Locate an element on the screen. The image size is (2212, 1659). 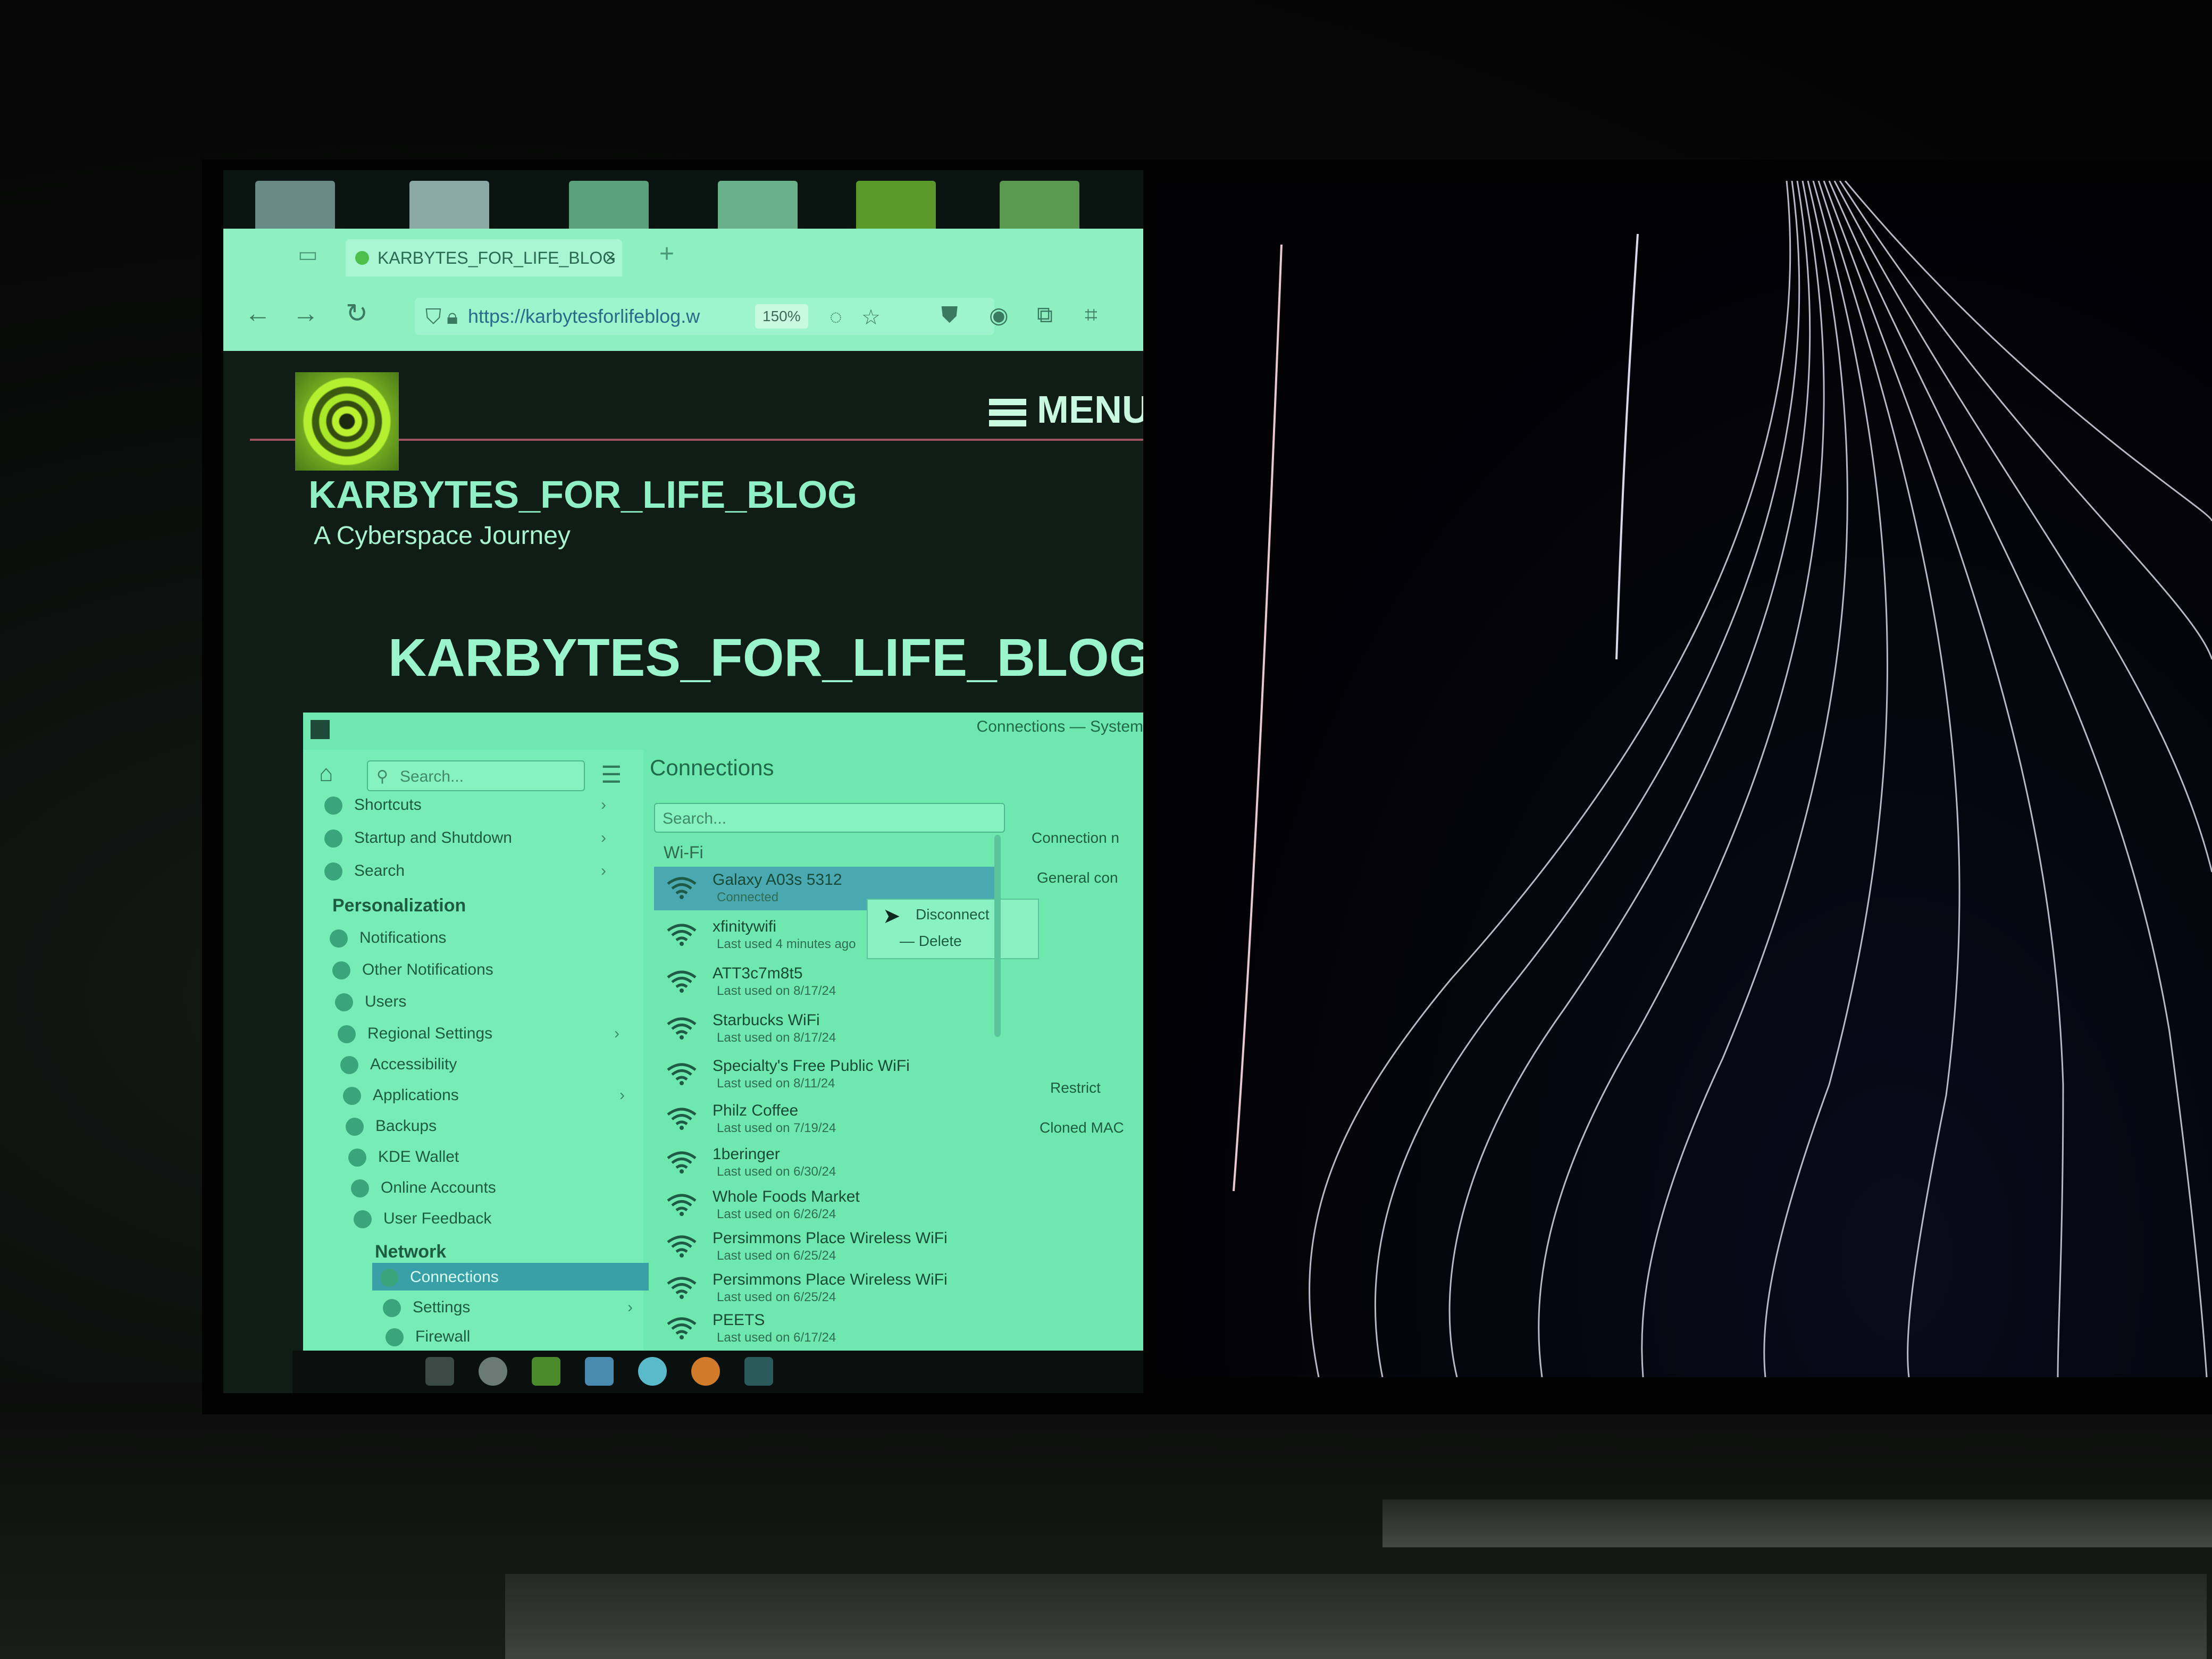
post-title: KARBYTES_FOR_LIFE_BLOG is located at coordinates (765, 658).